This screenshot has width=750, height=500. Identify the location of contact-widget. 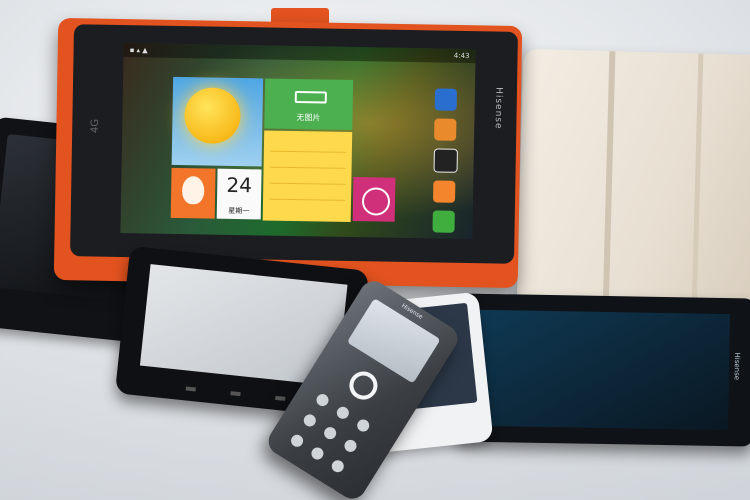
(193, 193).